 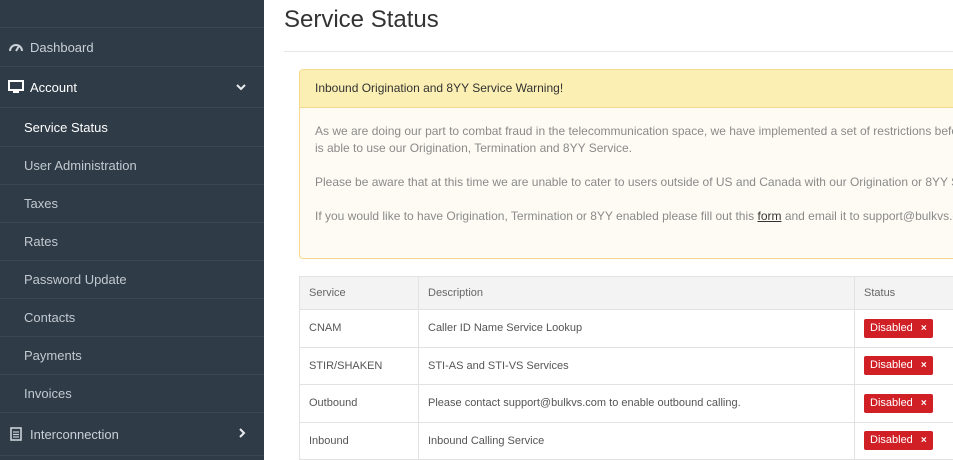 What do you see at coordinates (66, 127) in the screenshot?
I see `sidebar-item-label: Service Status` at bounding box center [66, 127].